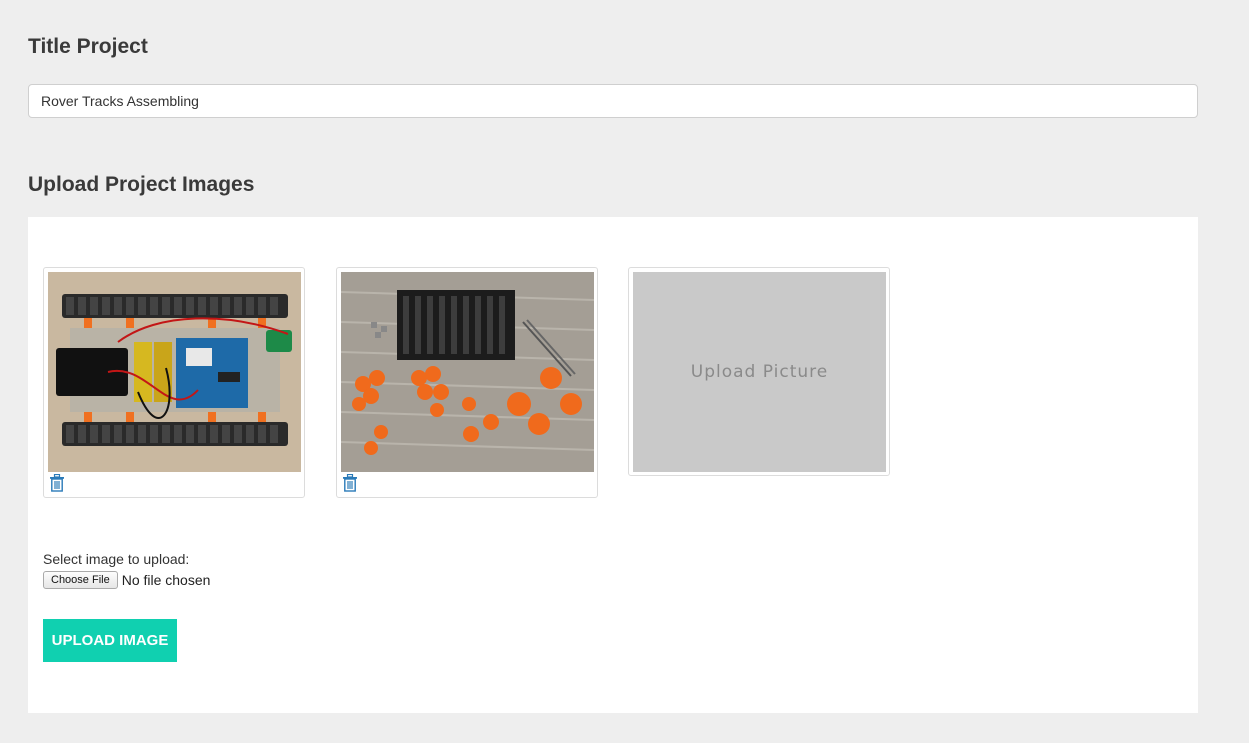 The image size is (1249, 743). Describe the element at coordinates (166, 580) in the screenshot. I see `no-file-chosen-text: No file chosen` at that location.